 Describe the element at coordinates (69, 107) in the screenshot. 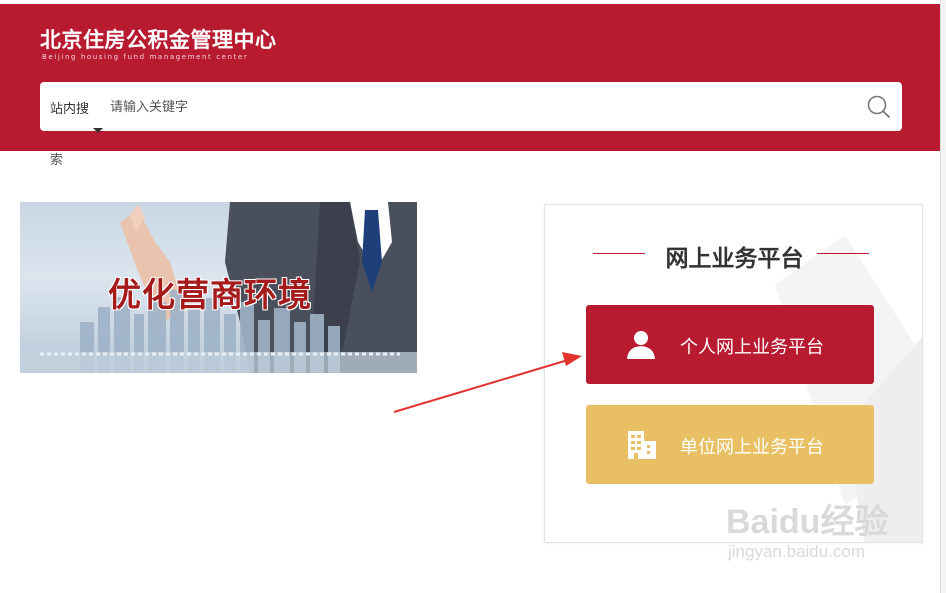

I see `search-scope-dropdown: 站内搜` at that location.